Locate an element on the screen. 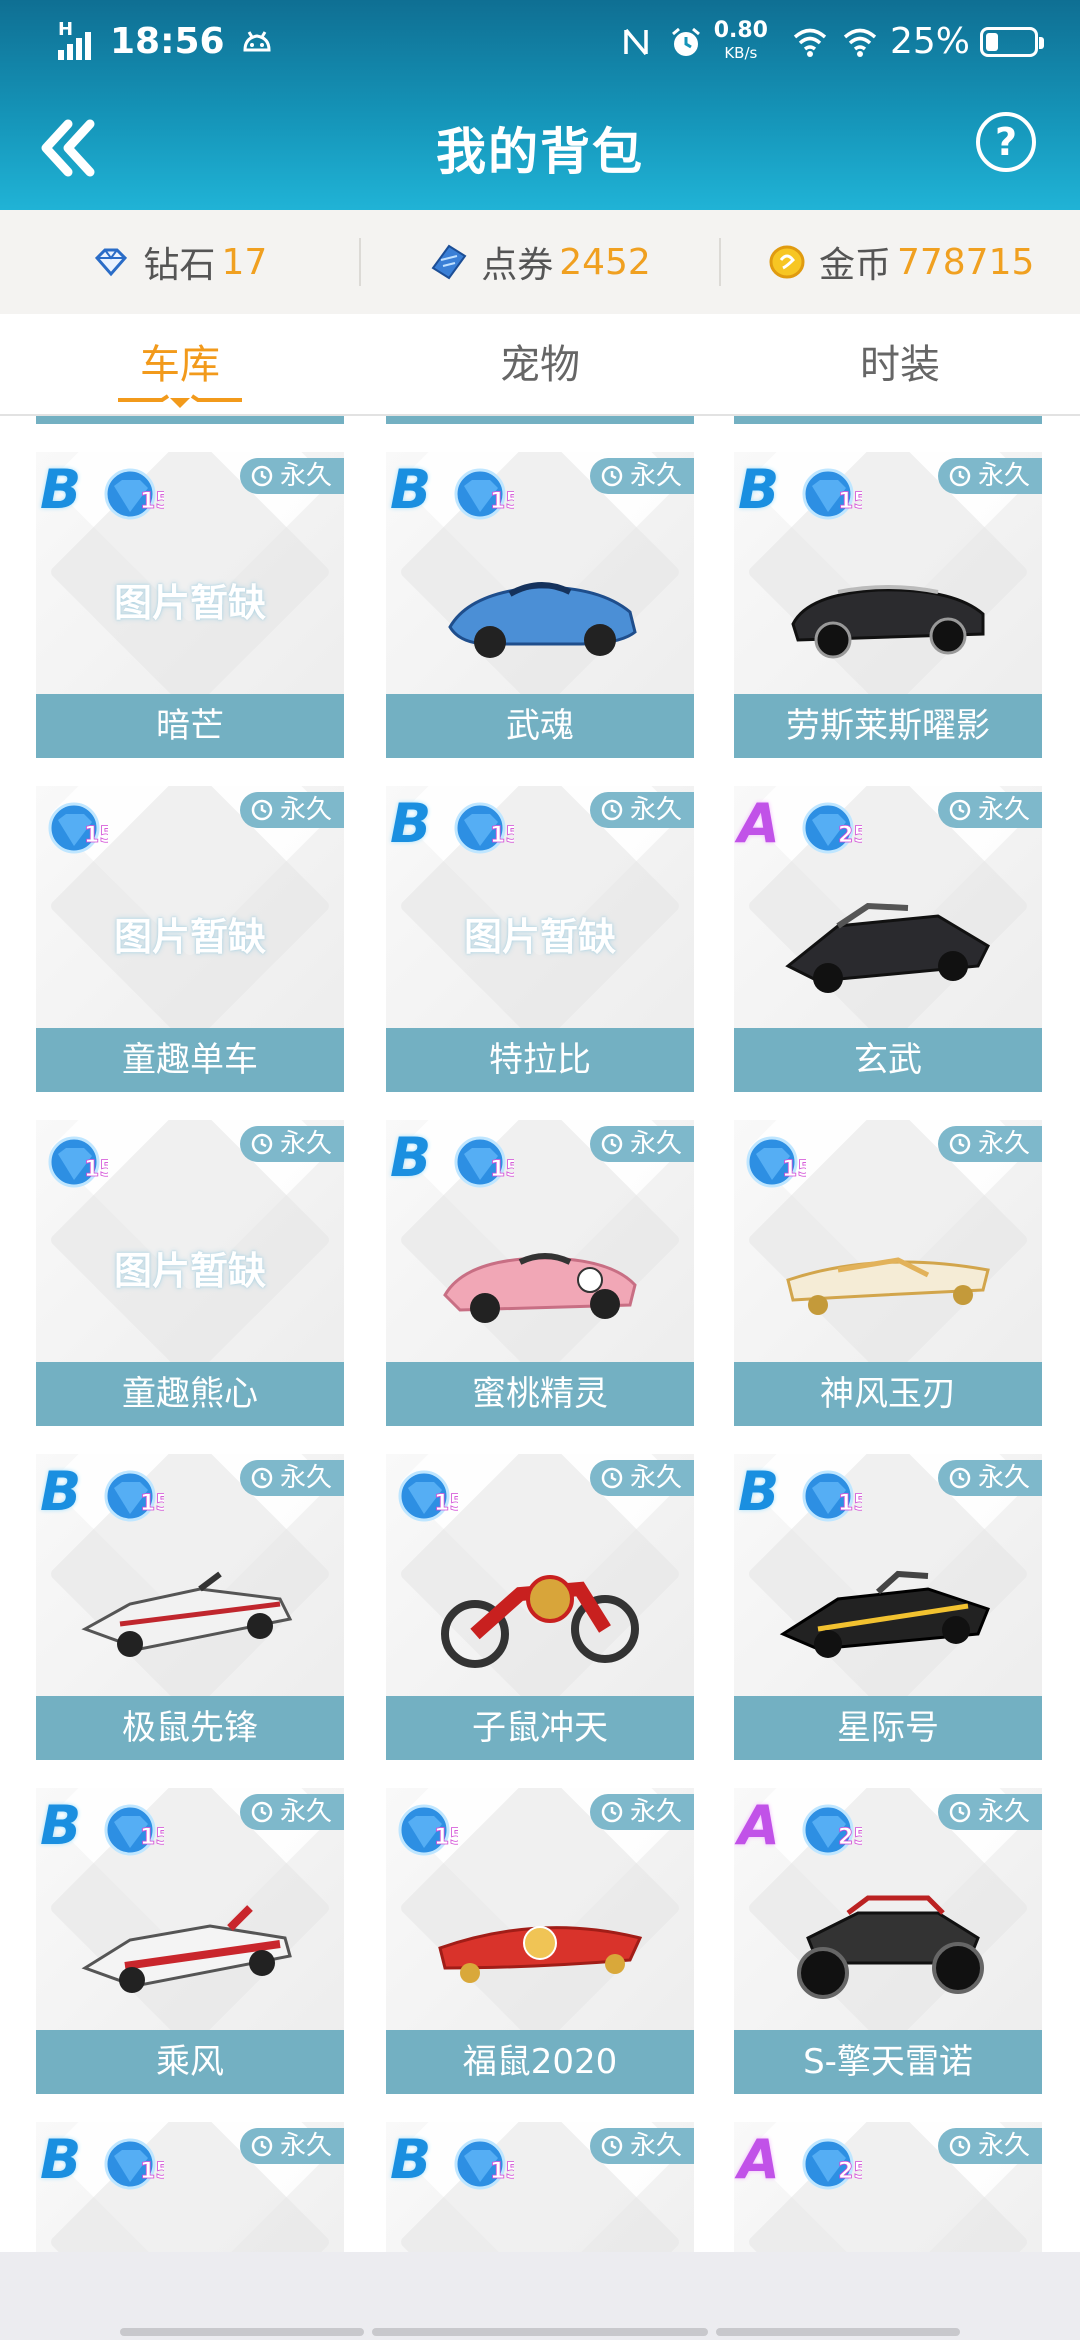 The height and width of the screenshot is (2340, 1080). item-name-label: 童趣单车 is located at coordinates (190, 1060).